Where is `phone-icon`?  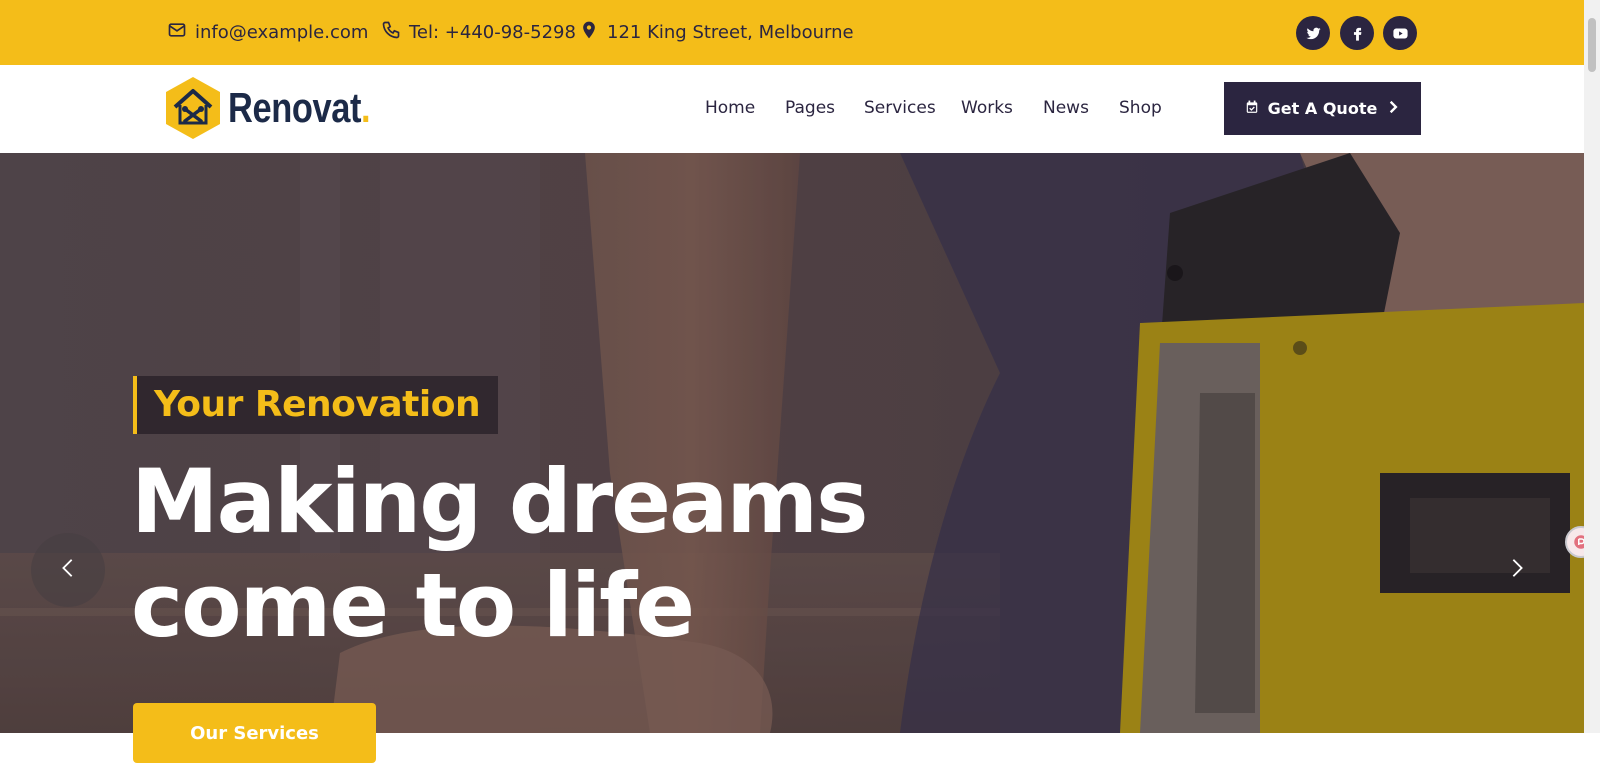
phone-icon is located at coordinates (391, 32).